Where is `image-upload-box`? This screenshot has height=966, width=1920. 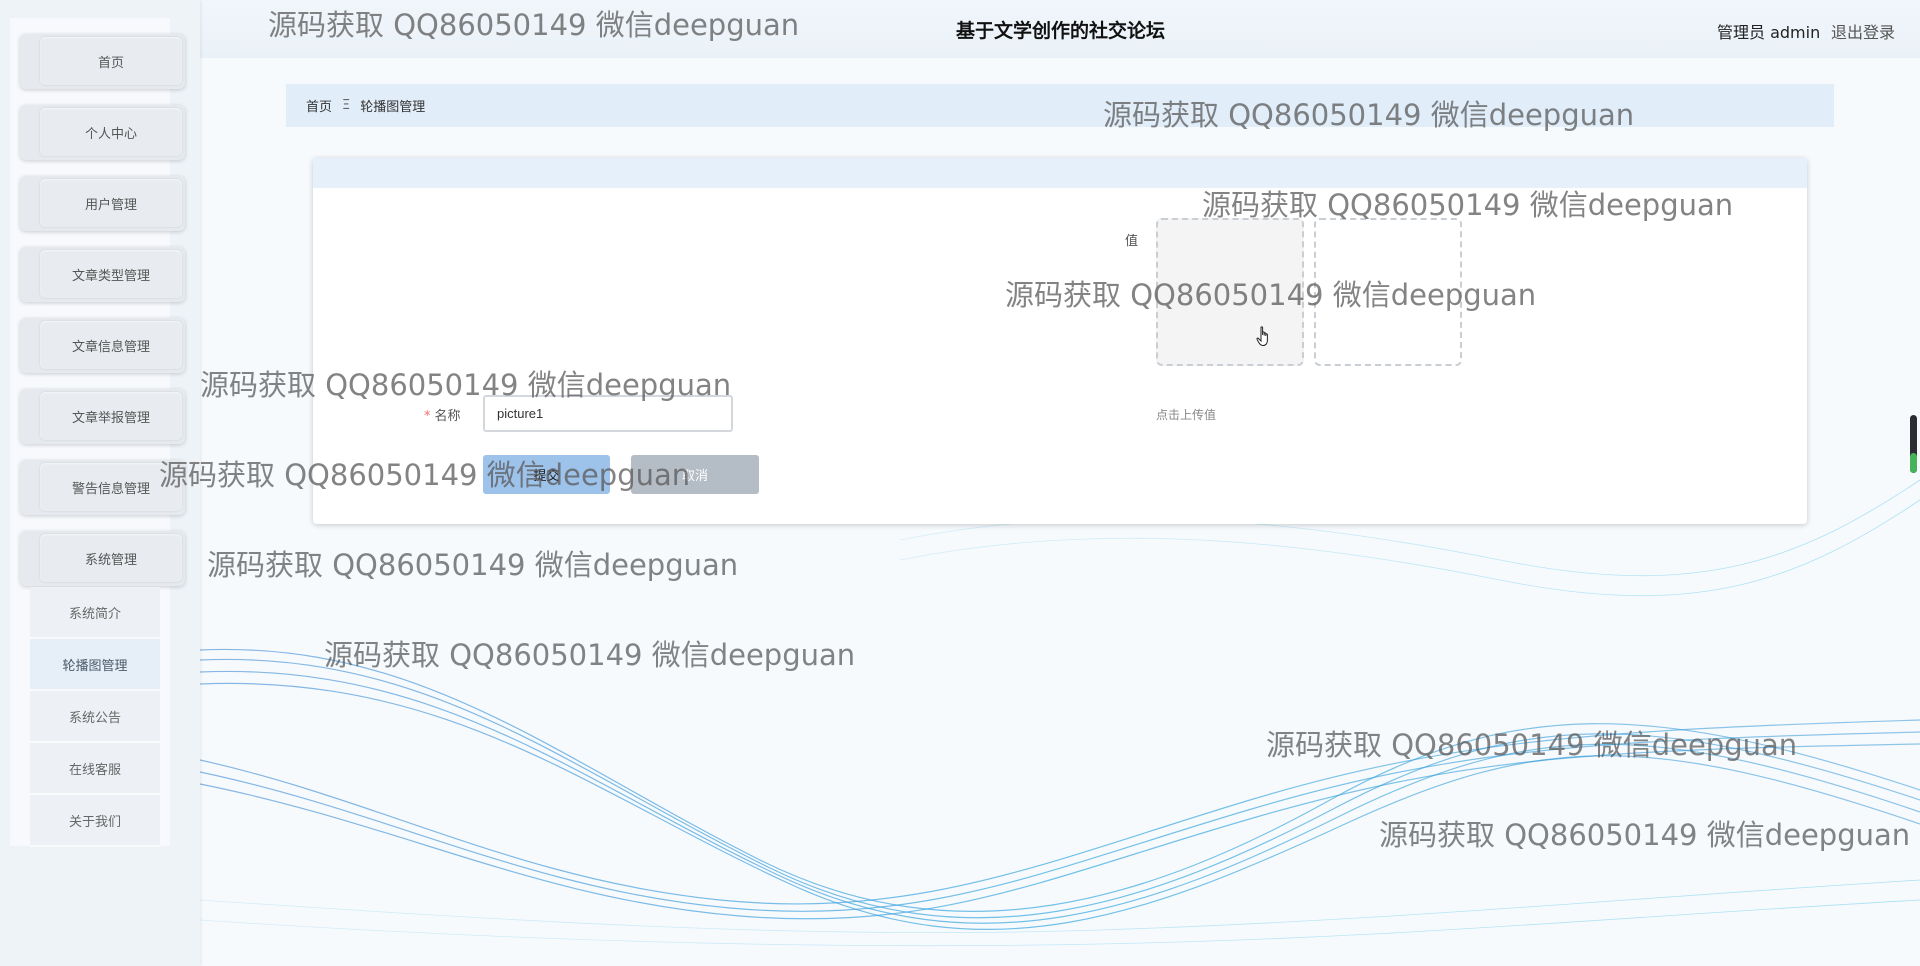
image-upload-box is located at coordinates (1230, 292).